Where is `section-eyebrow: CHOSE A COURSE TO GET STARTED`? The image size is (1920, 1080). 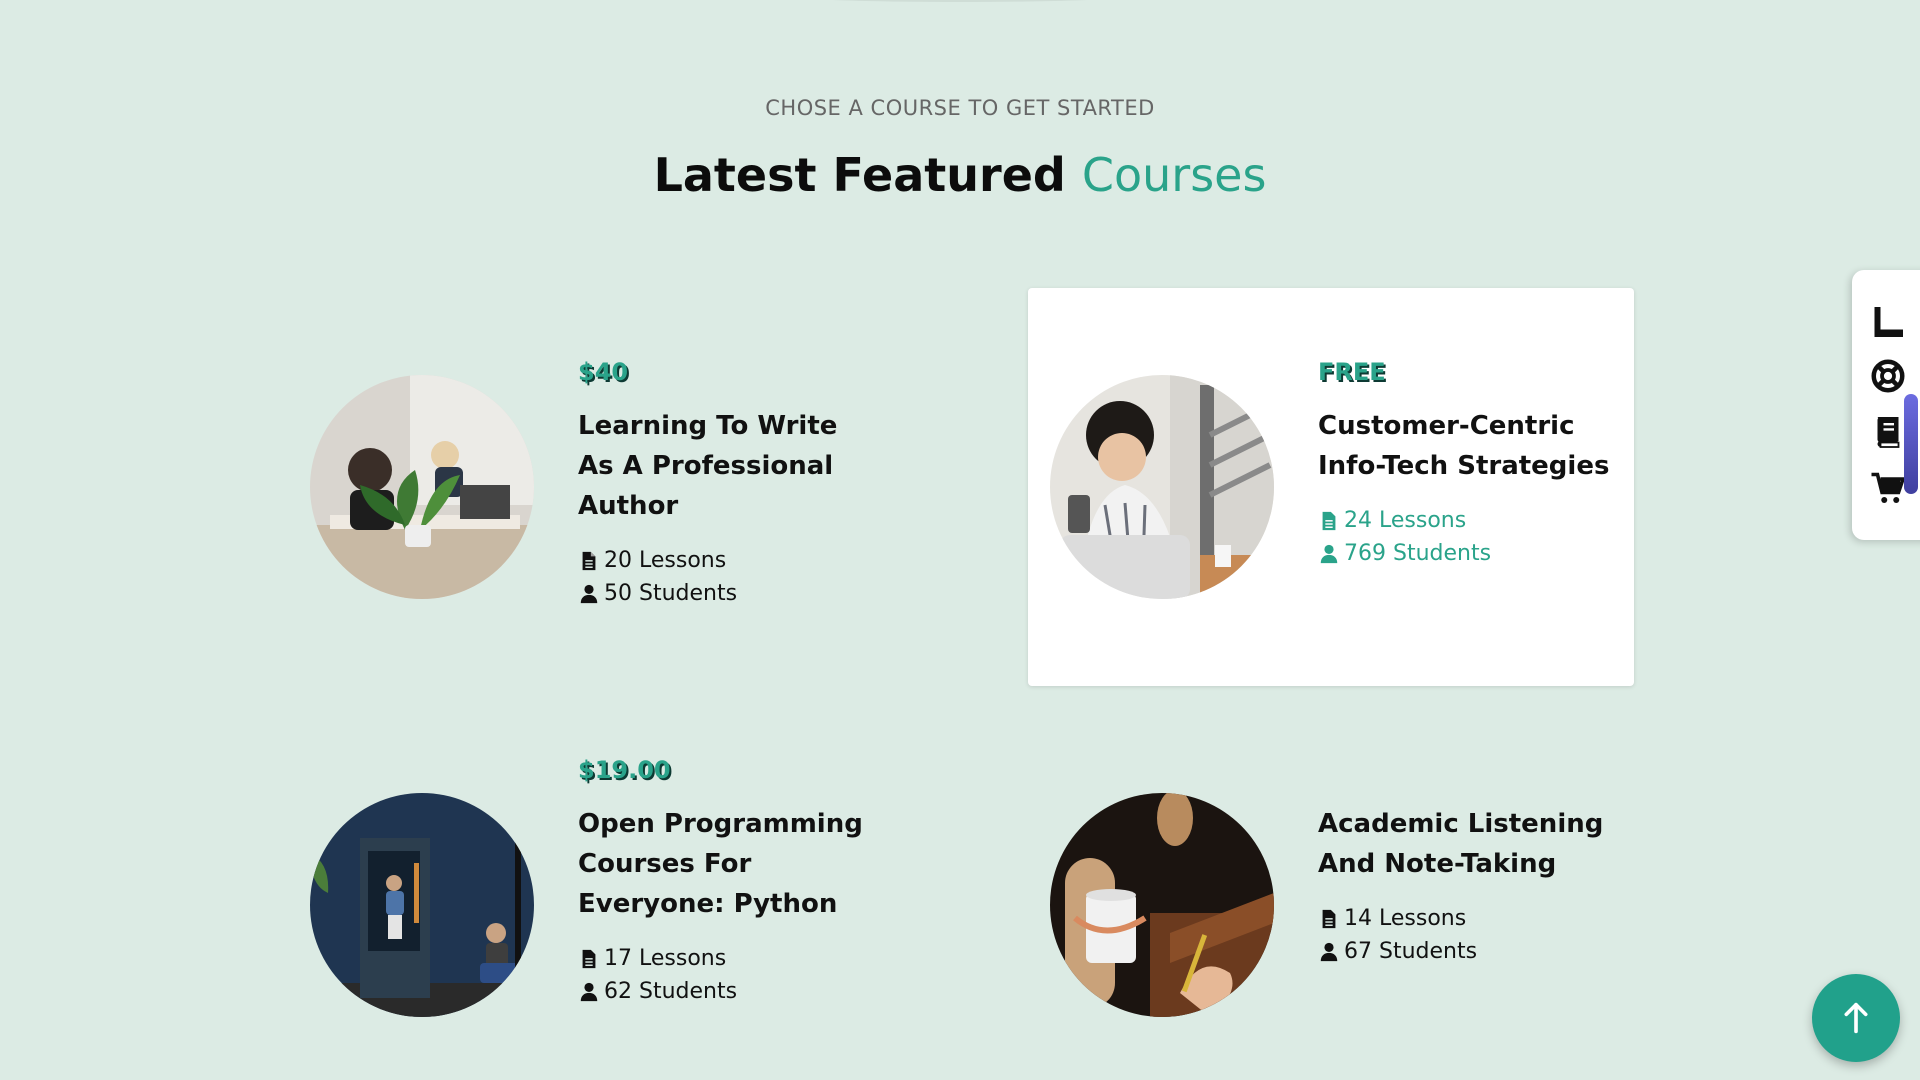
section-eyebrow: CHOSE A COURSE TO GET STARTED is located at coordinates (960, 108).